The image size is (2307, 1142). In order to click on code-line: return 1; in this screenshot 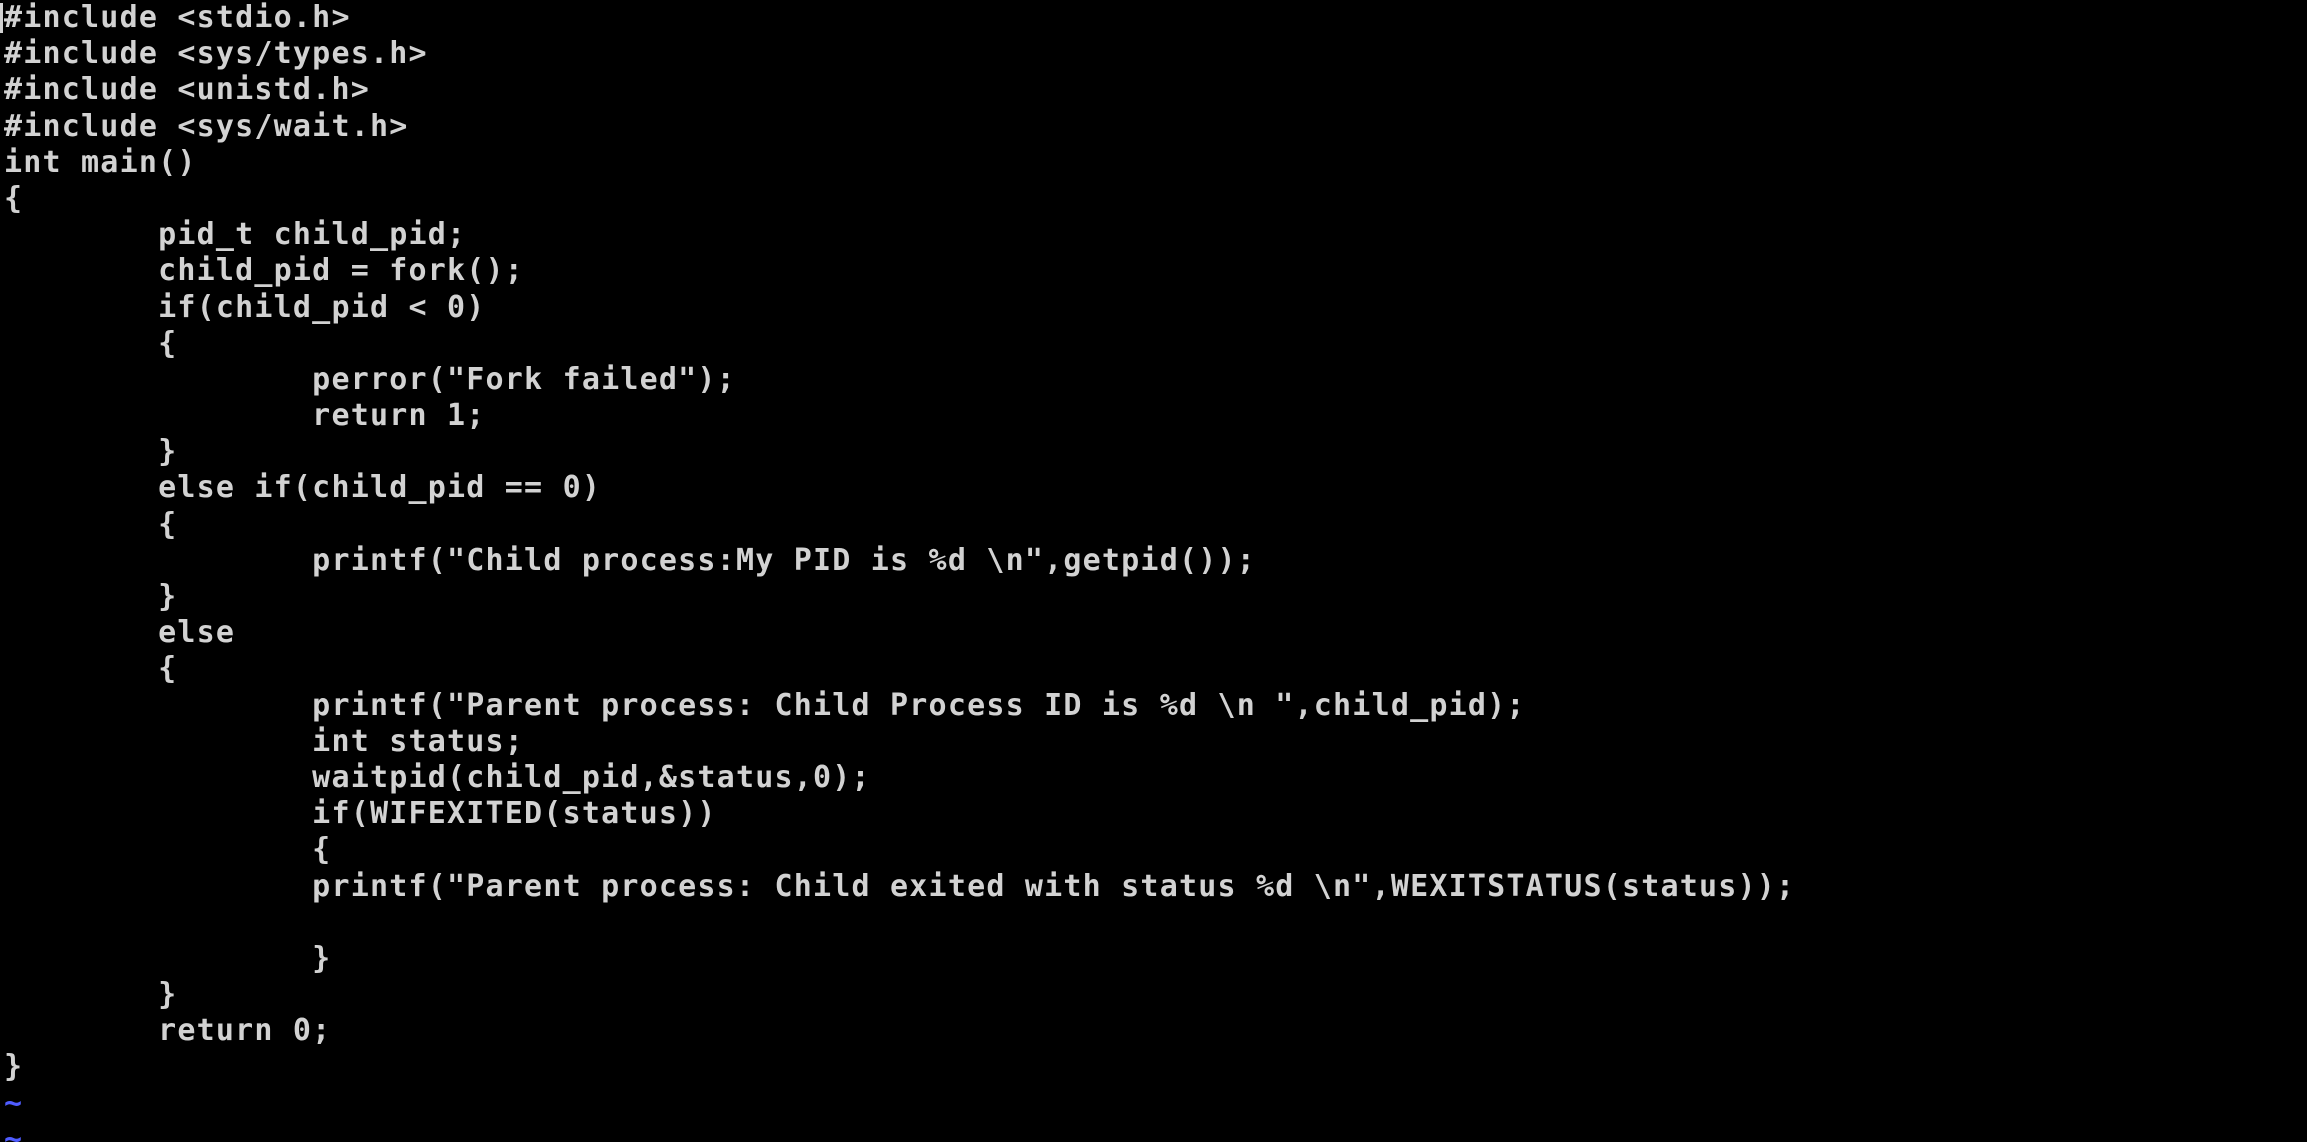, I will do `click(245, 416)`.